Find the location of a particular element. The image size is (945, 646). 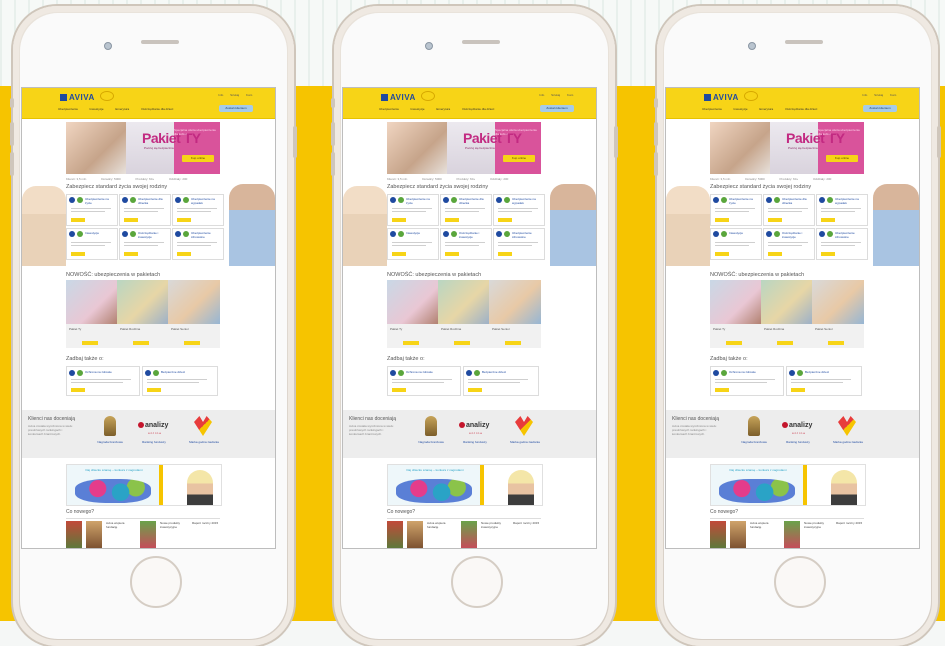

product-card: Ubezpieczenie na wypadek is located at coordinates (842, 210).